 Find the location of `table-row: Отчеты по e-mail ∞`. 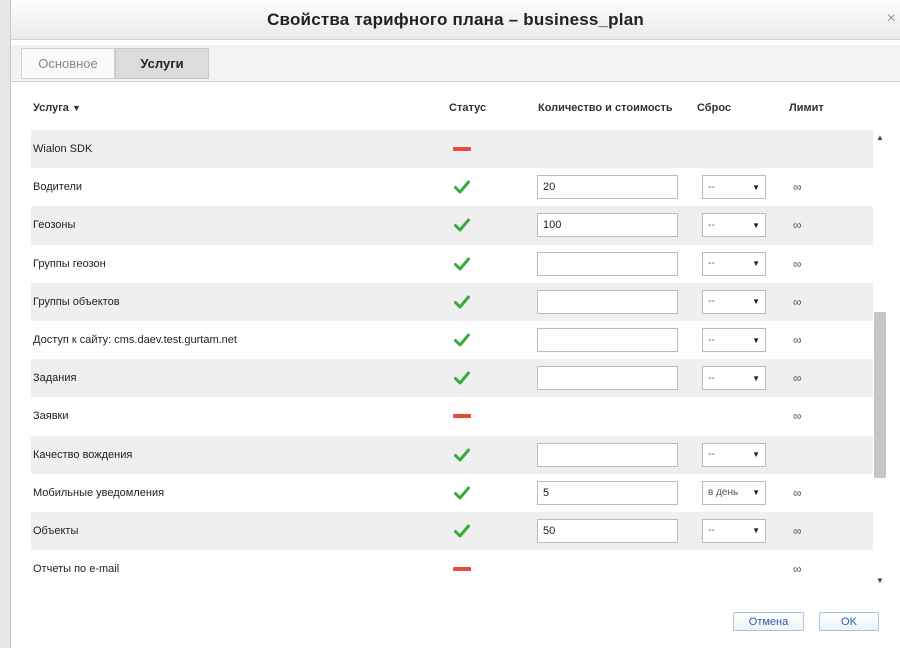

table-row: Отчеты по e-mail ∞ is located at coordinates (452, 569).